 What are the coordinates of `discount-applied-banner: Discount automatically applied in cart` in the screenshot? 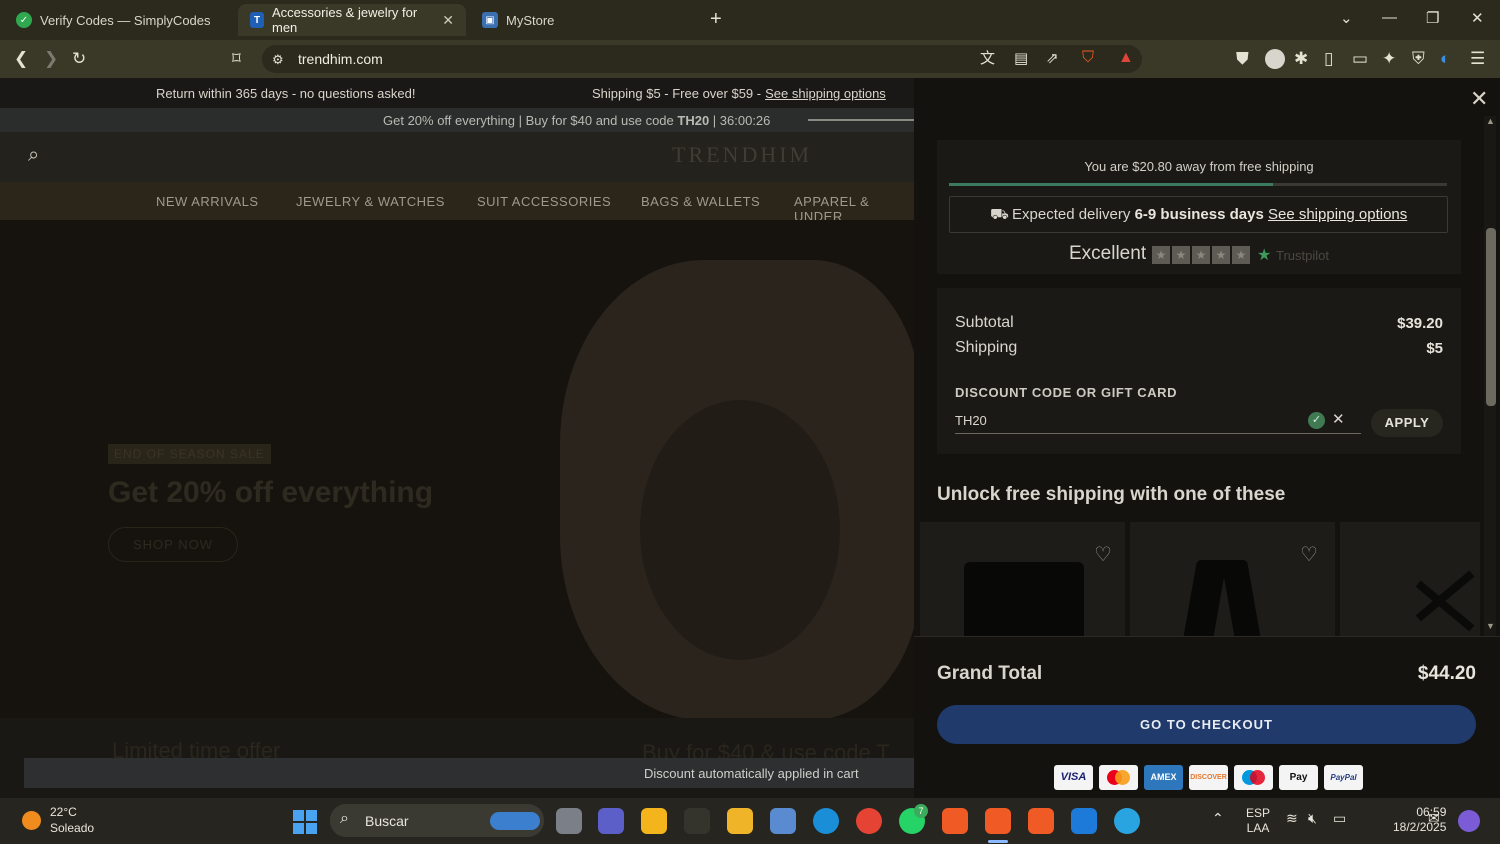 It's located at (469, 773).